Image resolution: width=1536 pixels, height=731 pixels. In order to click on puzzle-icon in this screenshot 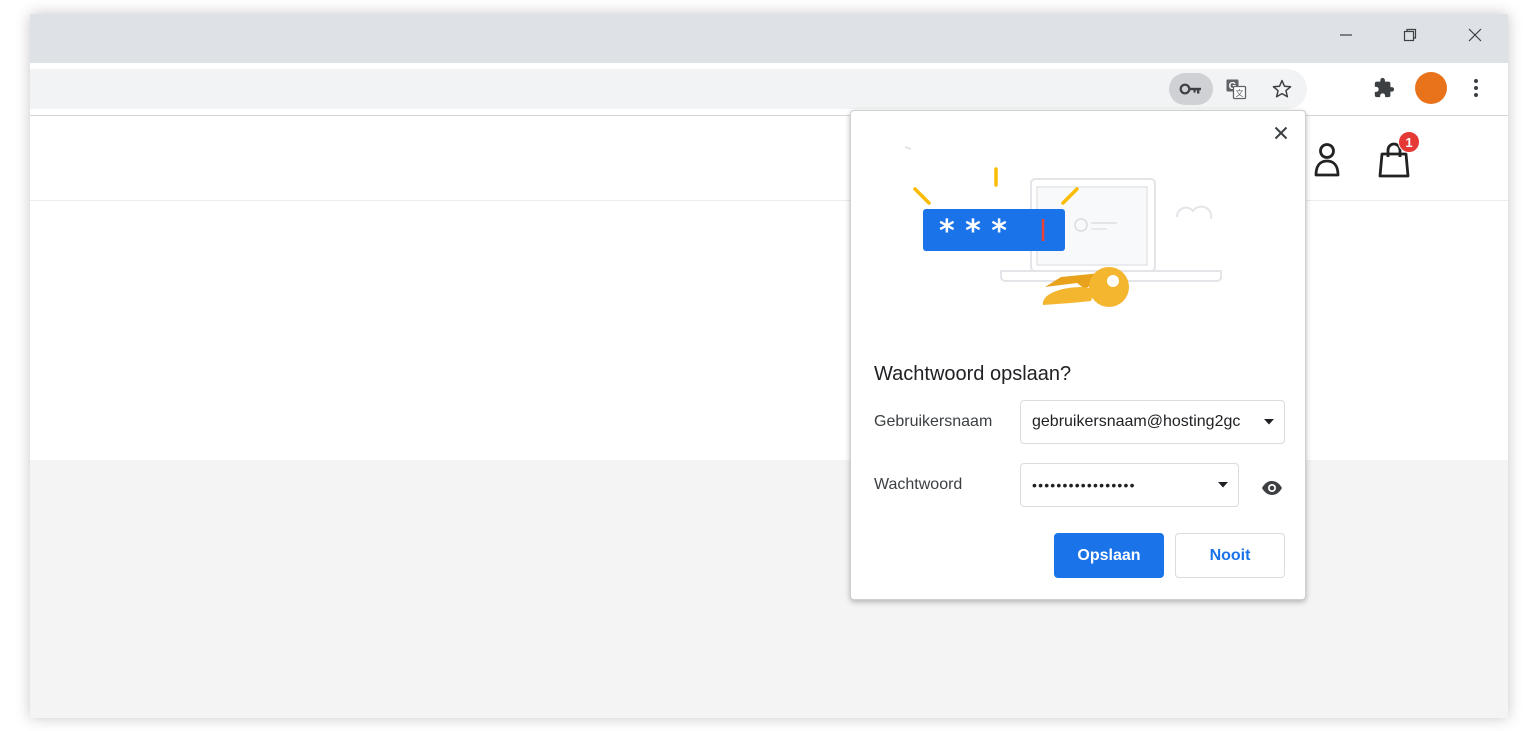, I will do `click(1384, 87)`.